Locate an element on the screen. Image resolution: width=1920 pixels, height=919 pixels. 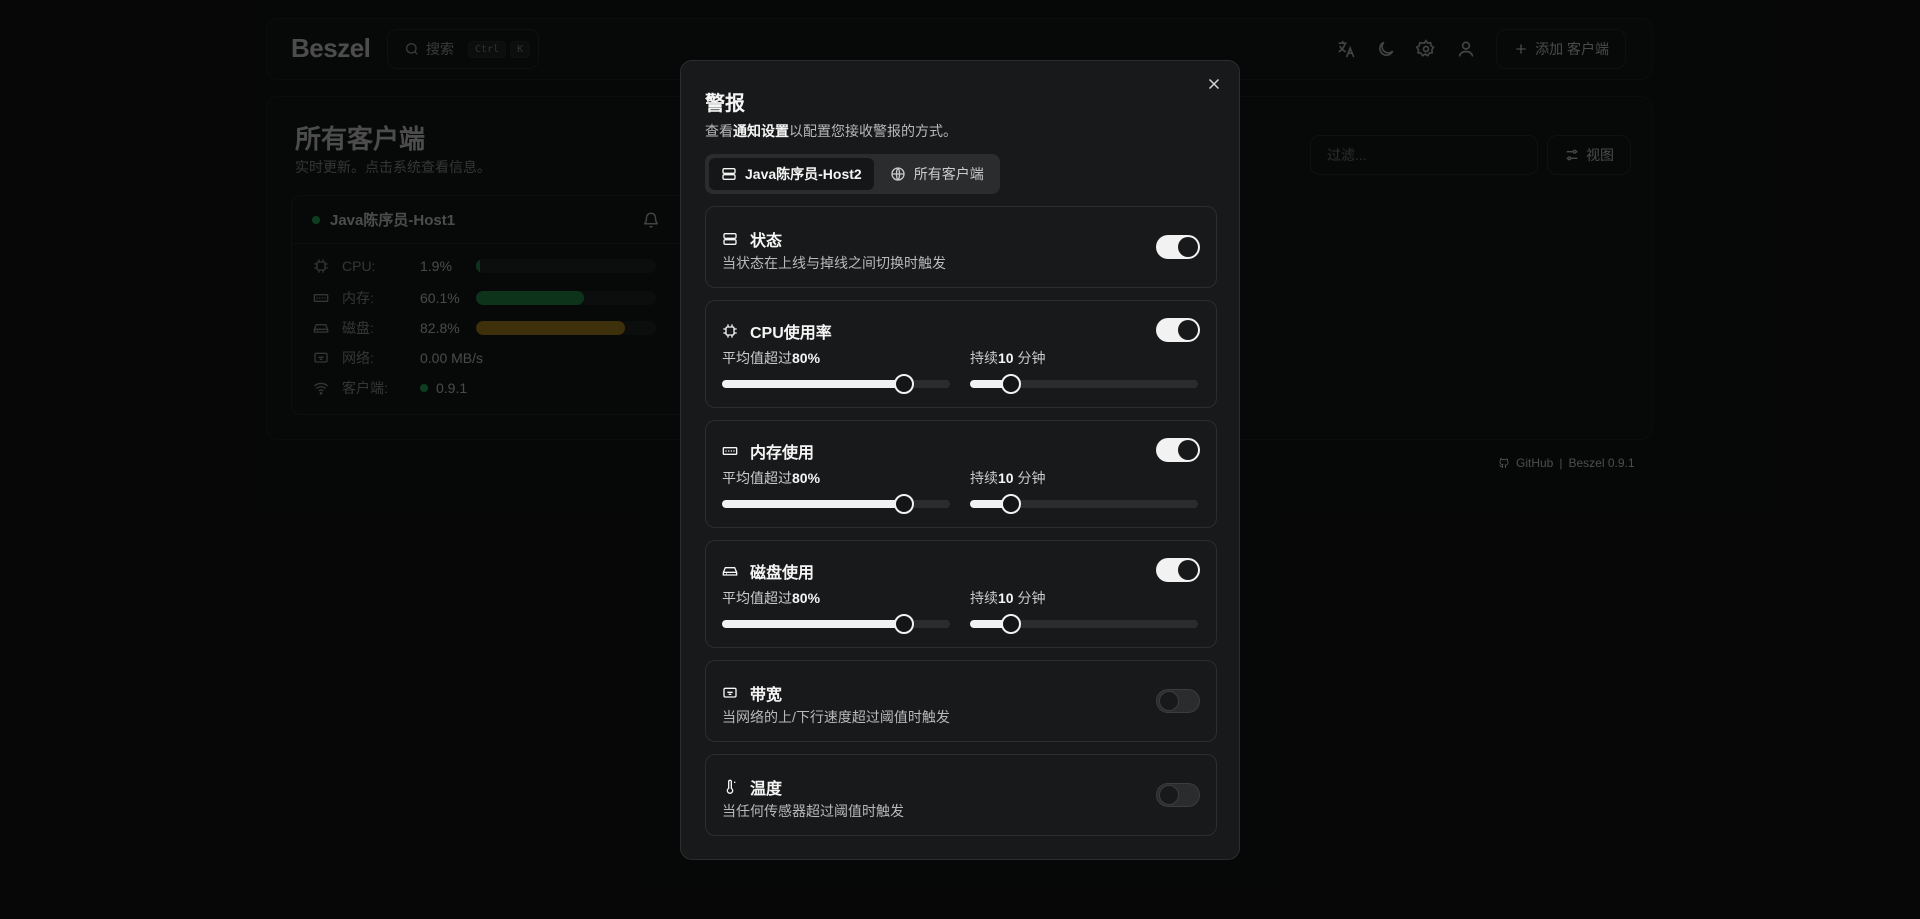
disk-threshold-slider is located at coordinates (836, 624).